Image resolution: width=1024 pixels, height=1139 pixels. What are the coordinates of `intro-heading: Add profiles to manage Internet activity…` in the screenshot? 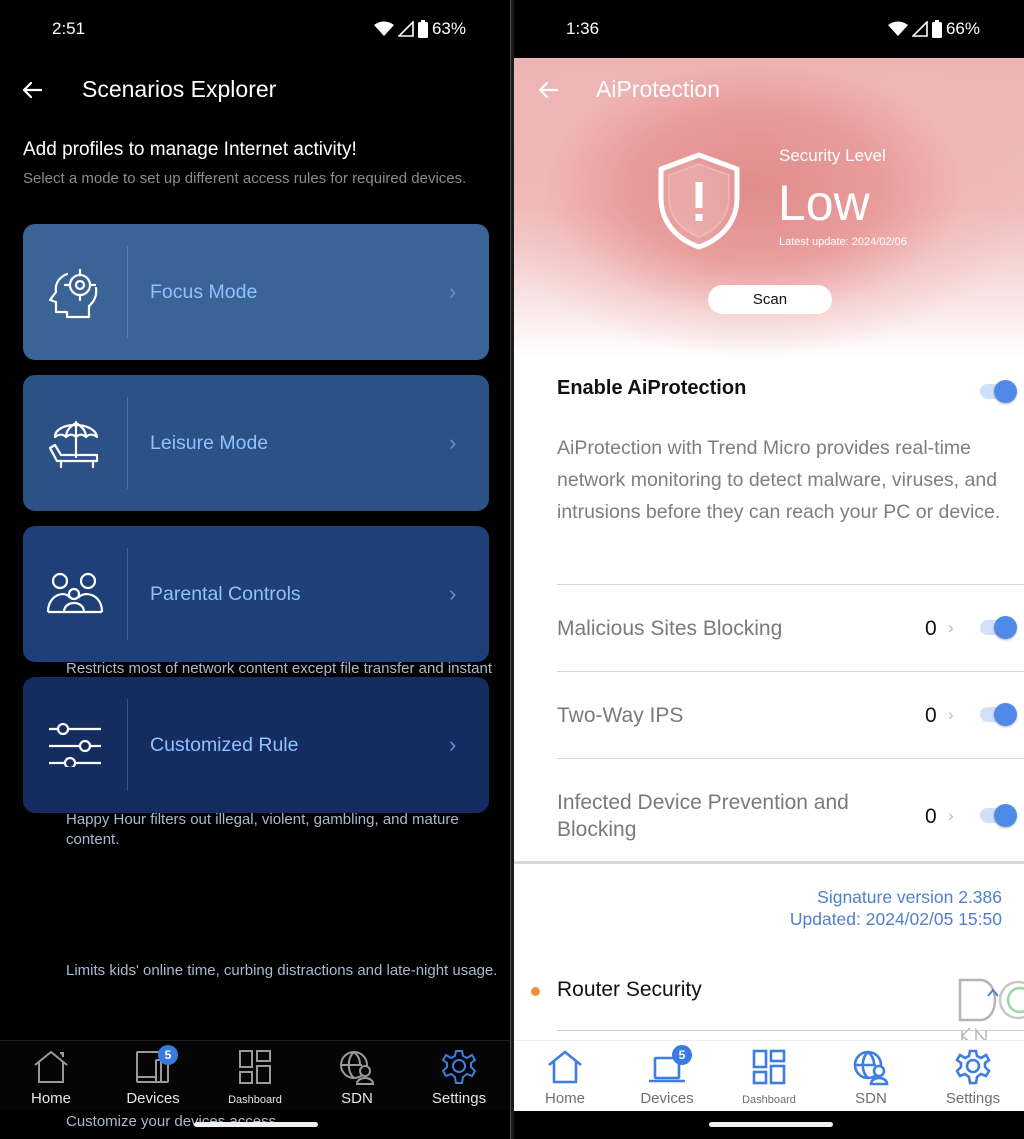 It's located at (190, 149).